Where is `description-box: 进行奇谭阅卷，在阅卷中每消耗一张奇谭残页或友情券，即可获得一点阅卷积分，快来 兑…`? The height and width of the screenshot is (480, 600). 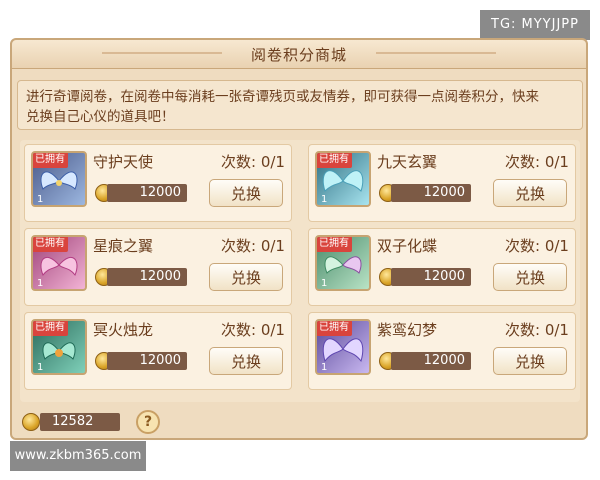 description-box: 进行奇谭阅卷，在阅卷中每消耗一张奇谭残页或友情券，即可获得一点阅卷积分，快来 兑… is located at coordinates (300, 105).